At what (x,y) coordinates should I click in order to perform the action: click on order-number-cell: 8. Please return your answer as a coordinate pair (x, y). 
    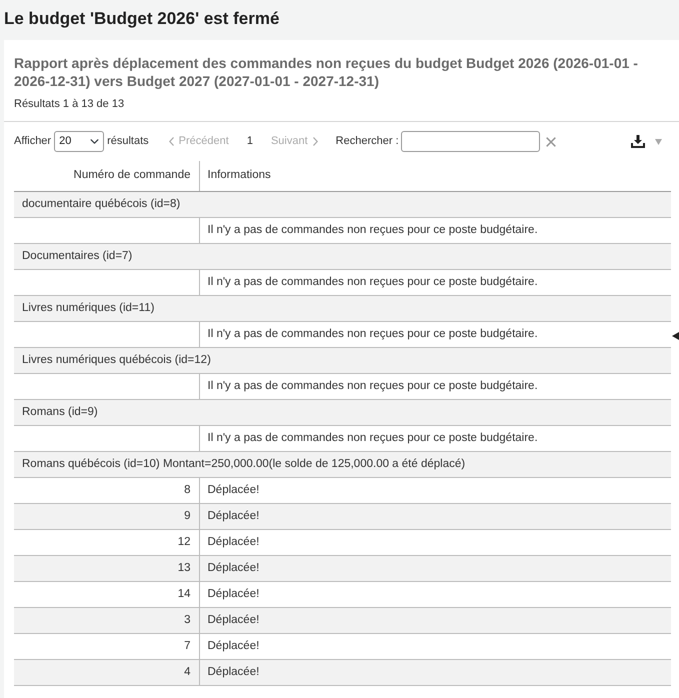
    Looking at the image, I should click on (106, 490).